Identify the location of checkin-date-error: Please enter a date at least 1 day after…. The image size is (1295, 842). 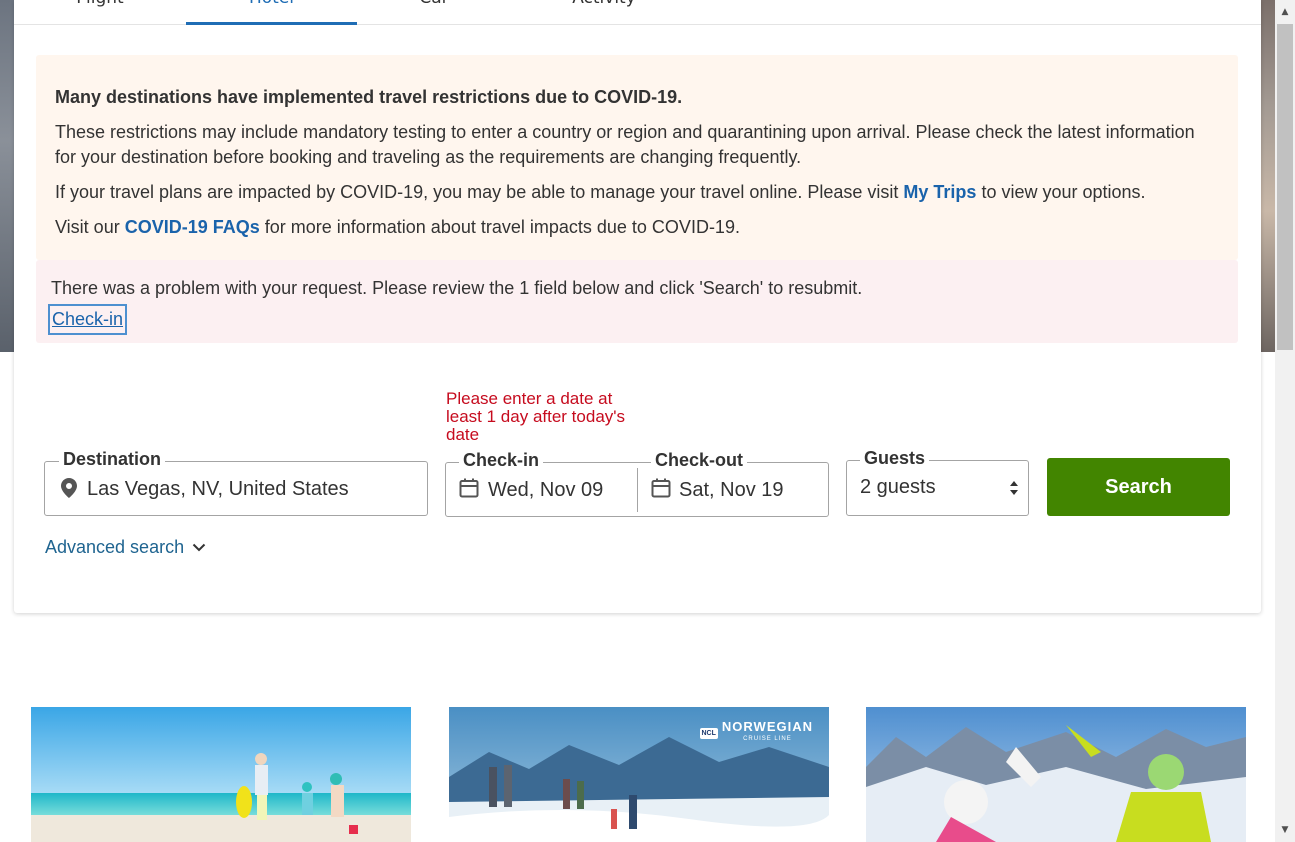
(536, 416).